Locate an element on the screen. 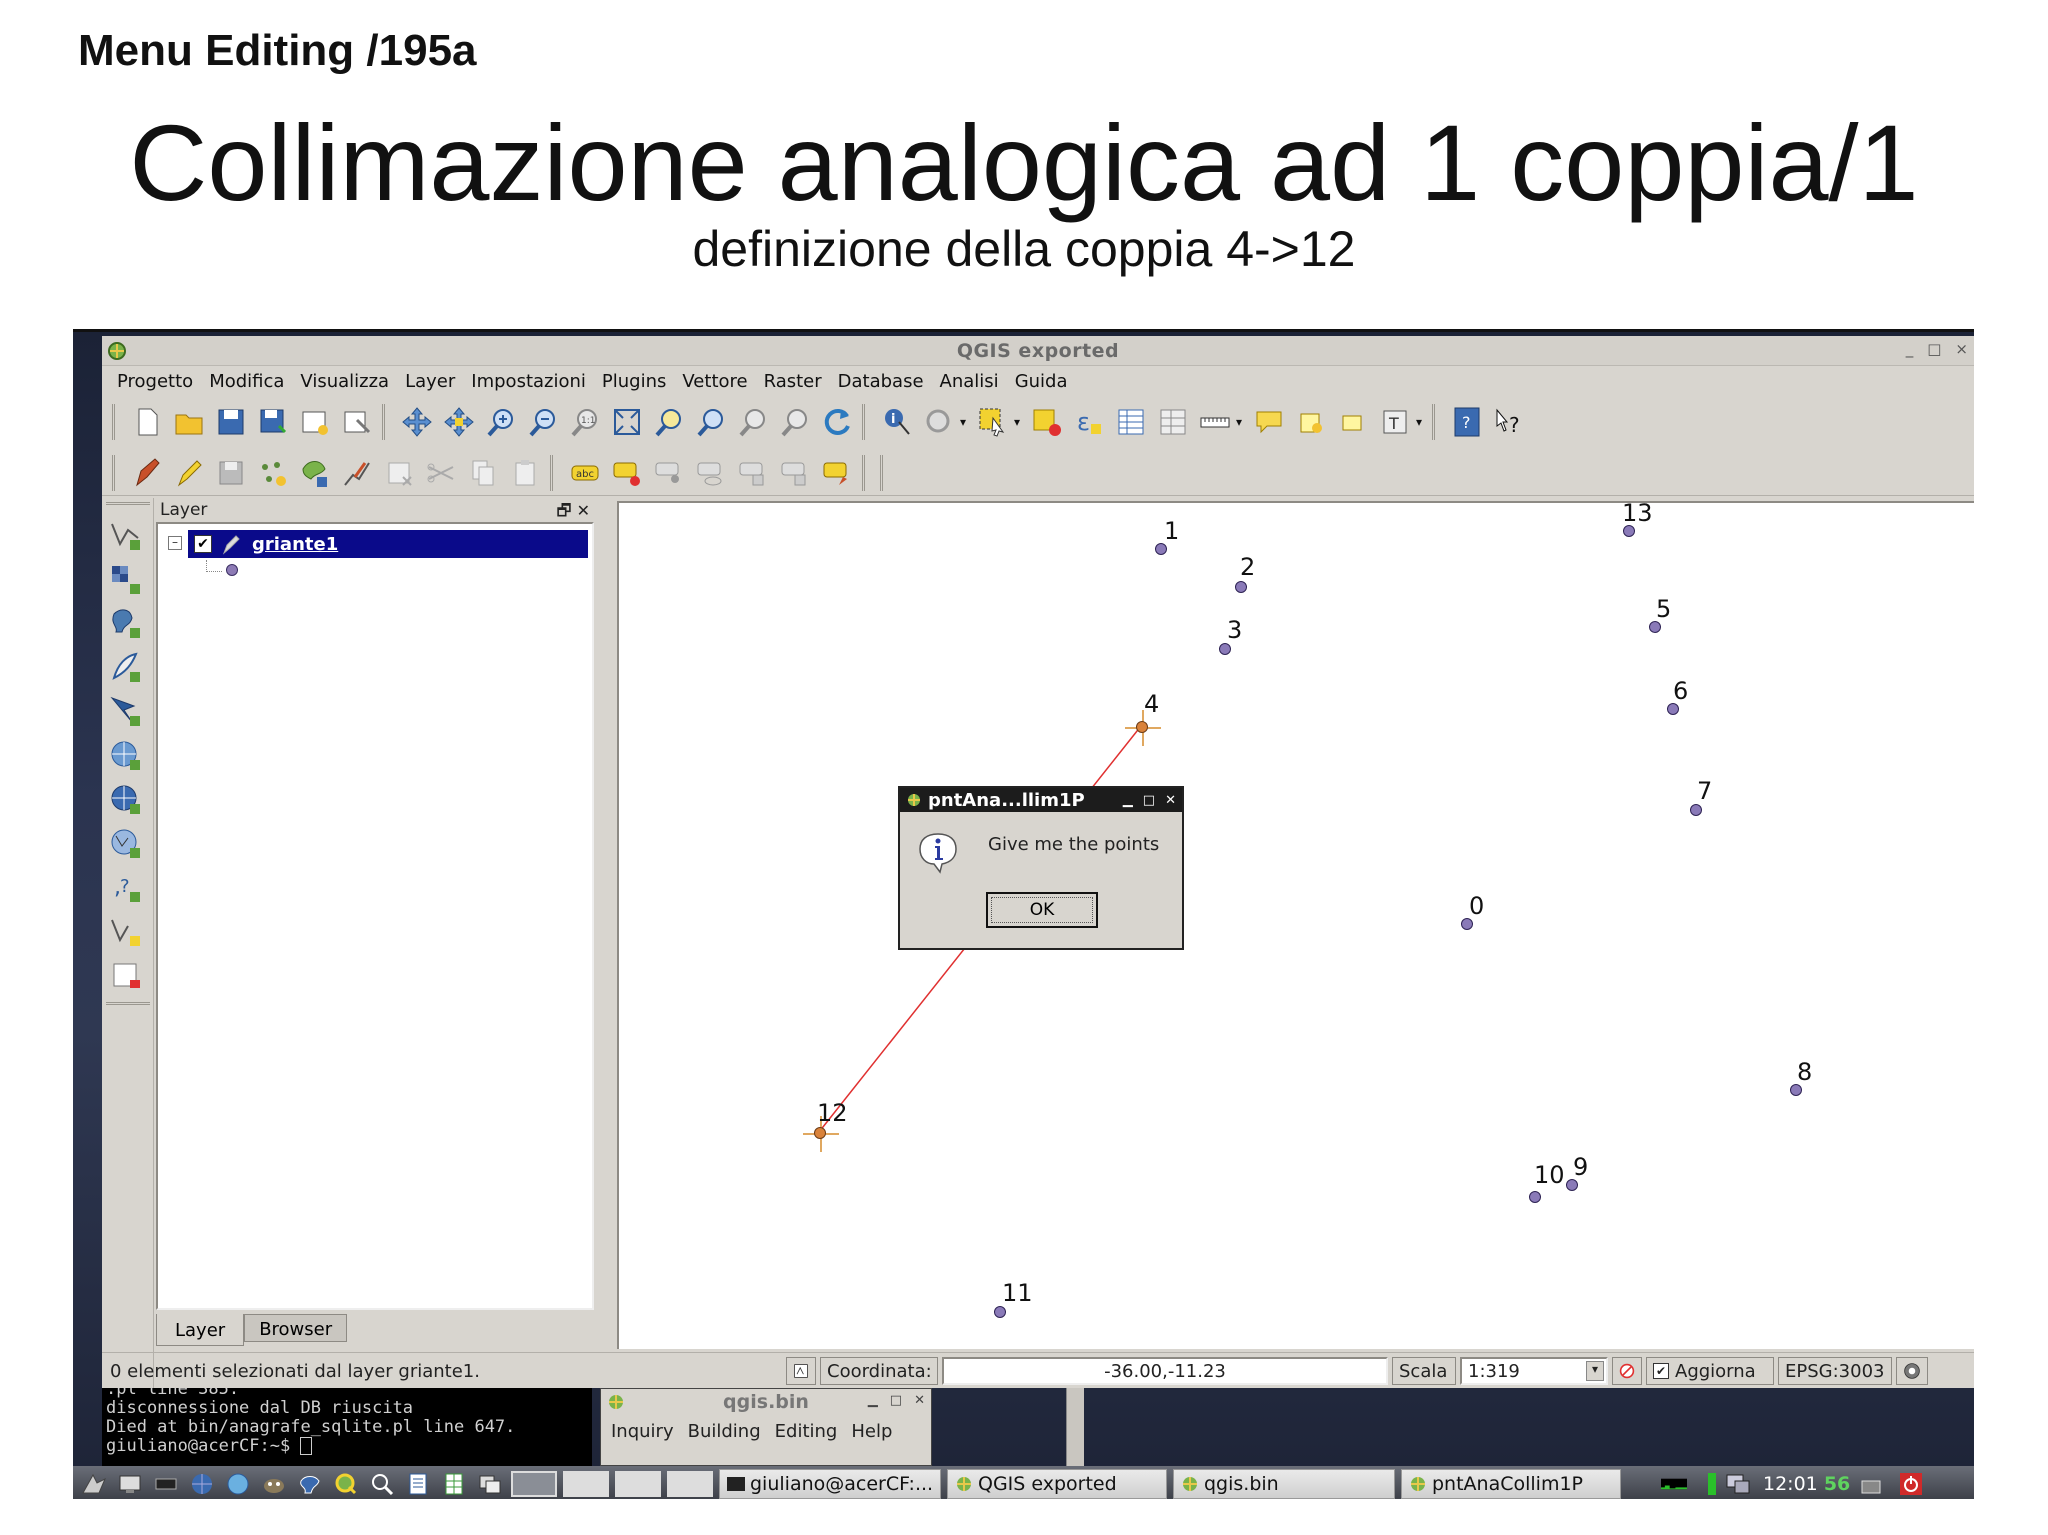  power-icon is located at coordinates (1911, 1484).